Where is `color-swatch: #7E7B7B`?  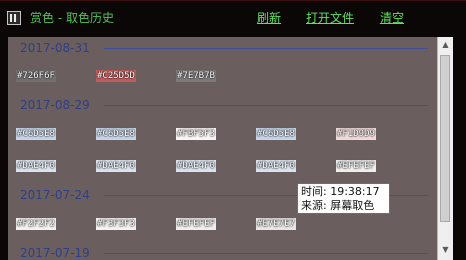
color-swatch: #7E7B7B is located at coordinates (196, 76).